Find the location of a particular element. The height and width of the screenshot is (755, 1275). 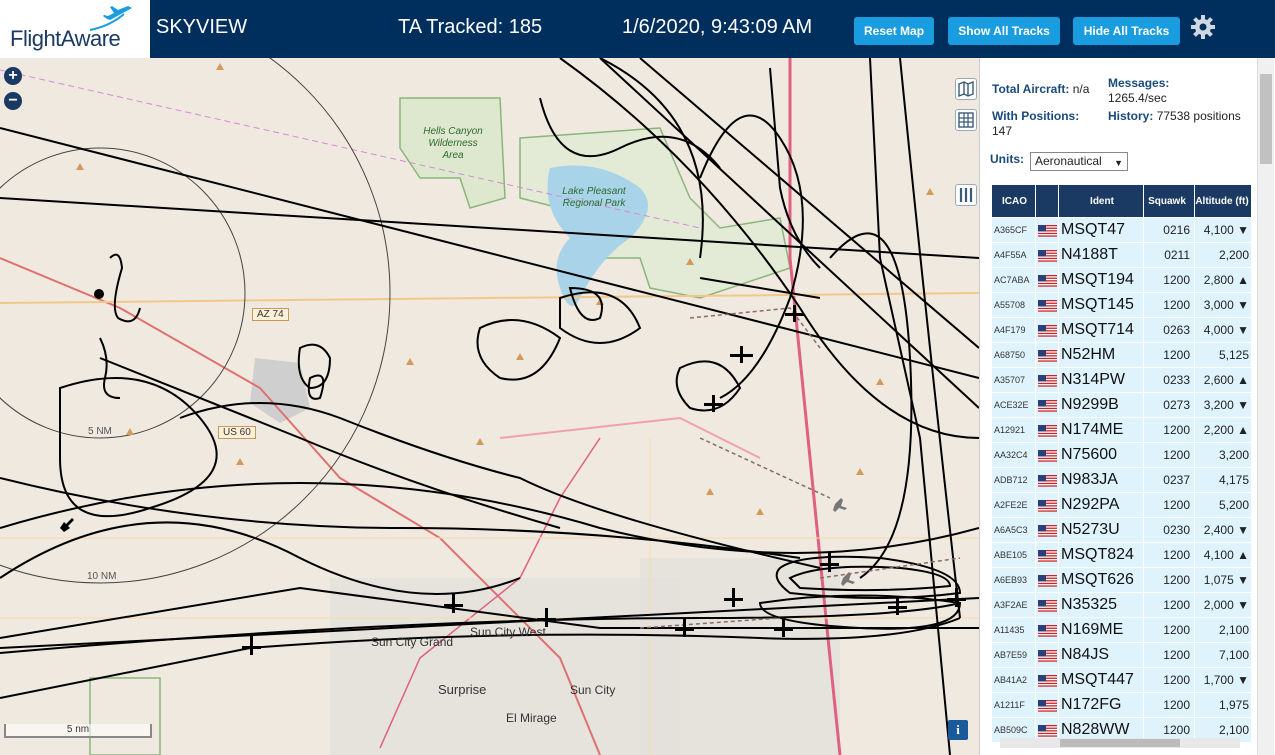

table-row: ADB712 N983JA 0237 4,175 is located at coordinates (1121, 480).